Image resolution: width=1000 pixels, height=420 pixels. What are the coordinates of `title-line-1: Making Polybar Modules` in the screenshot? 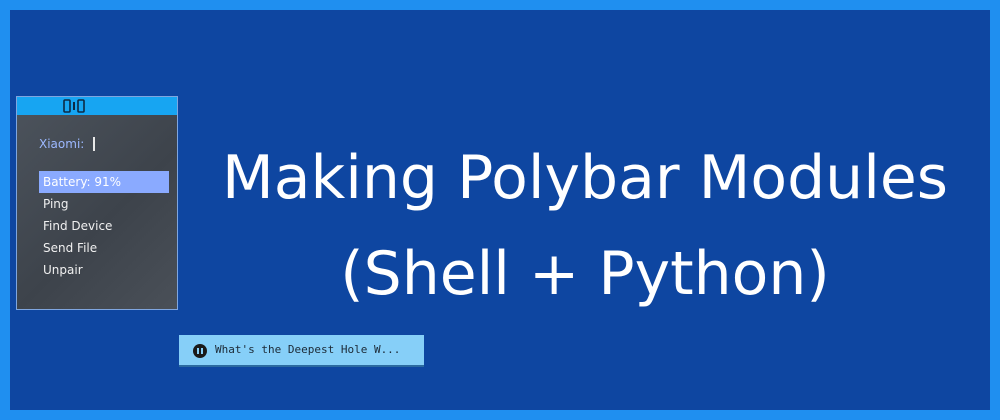 It's located at (585, 178).